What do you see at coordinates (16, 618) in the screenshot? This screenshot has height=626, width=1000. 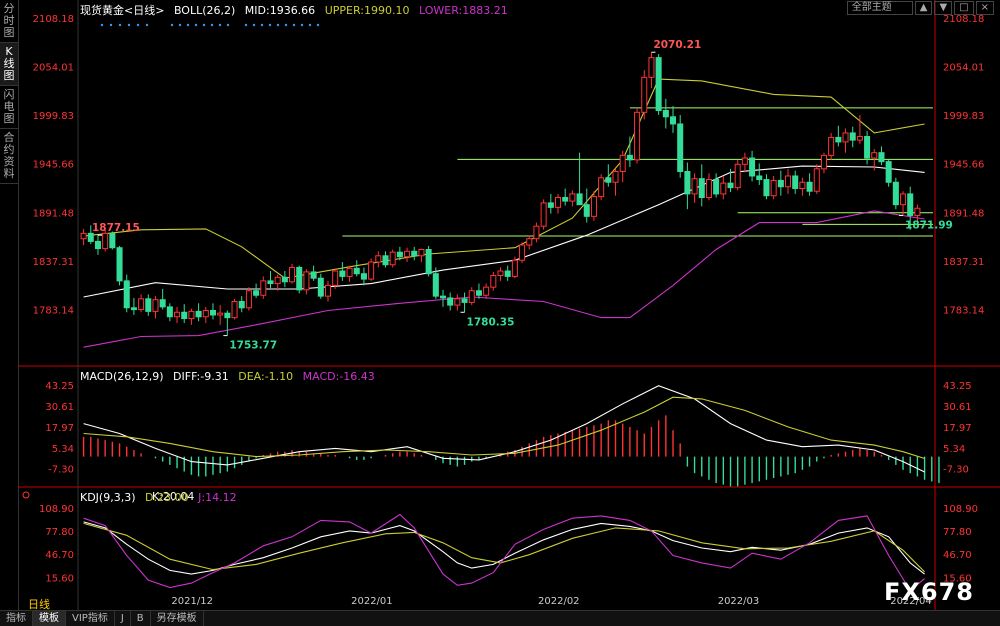 I see `tab-indicators: 指标` at bounding box center [16, 618].